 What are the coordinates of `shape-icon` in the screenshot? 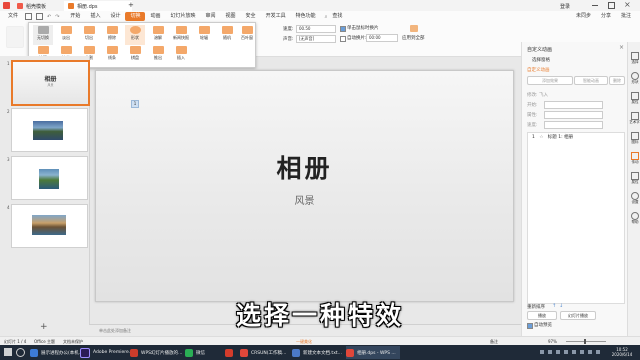 It's located at (635, 76).